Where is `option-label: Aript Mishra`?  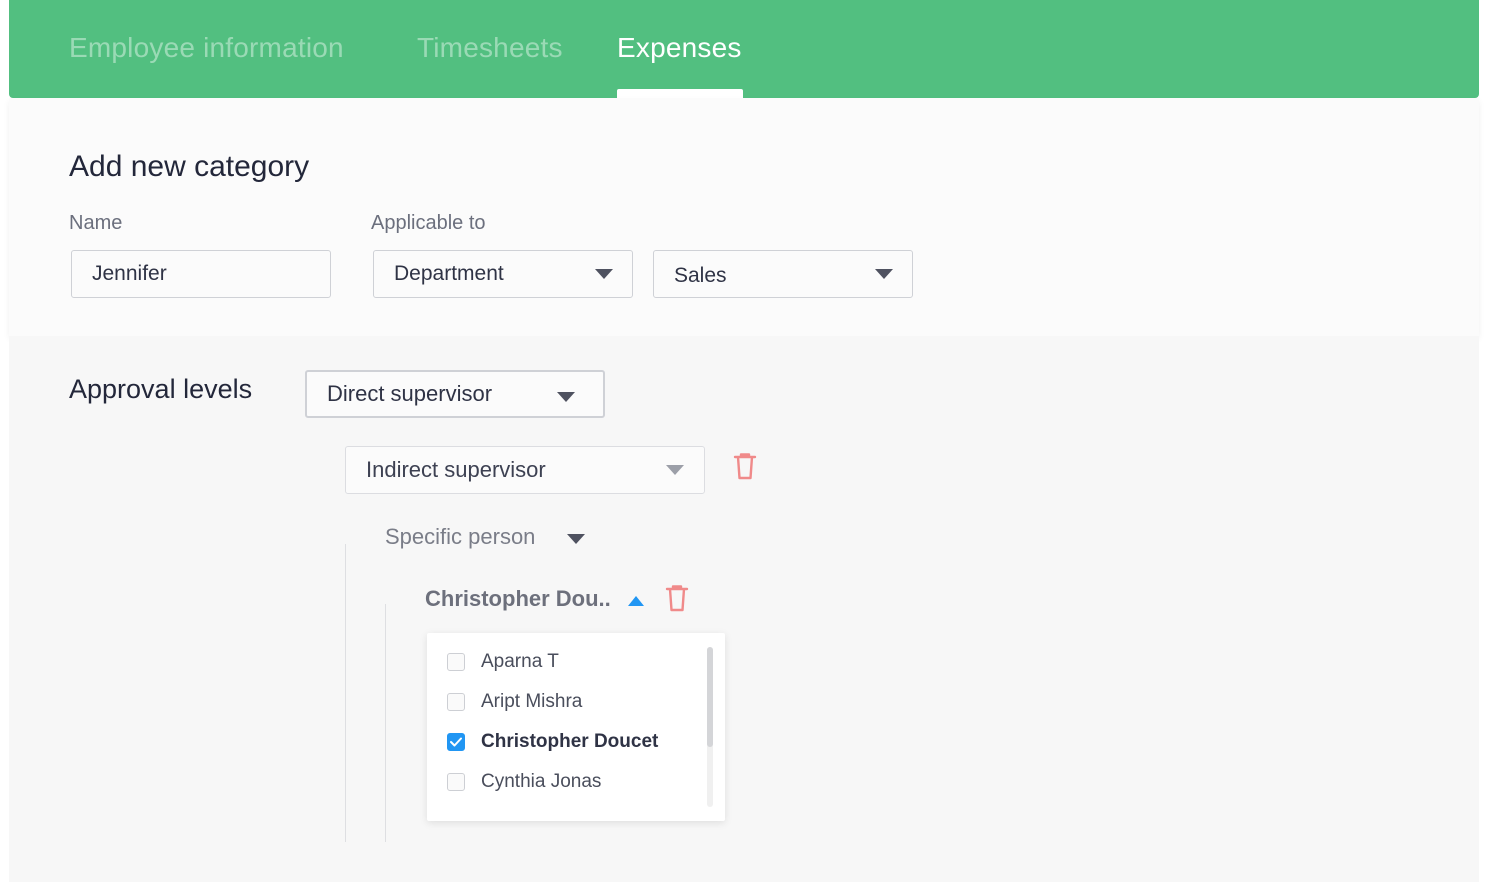
option-label: Aript Mishra is located at coordinates (532, 701).